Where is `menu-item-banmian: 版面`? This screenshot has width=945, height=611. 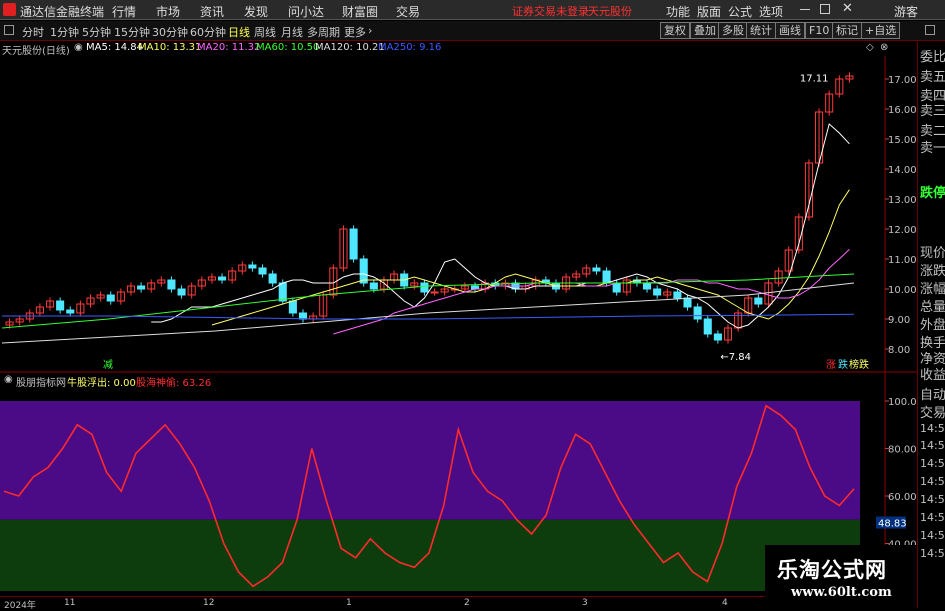
menu-item-banmian: 版面 is located at coordinates (709, 11).